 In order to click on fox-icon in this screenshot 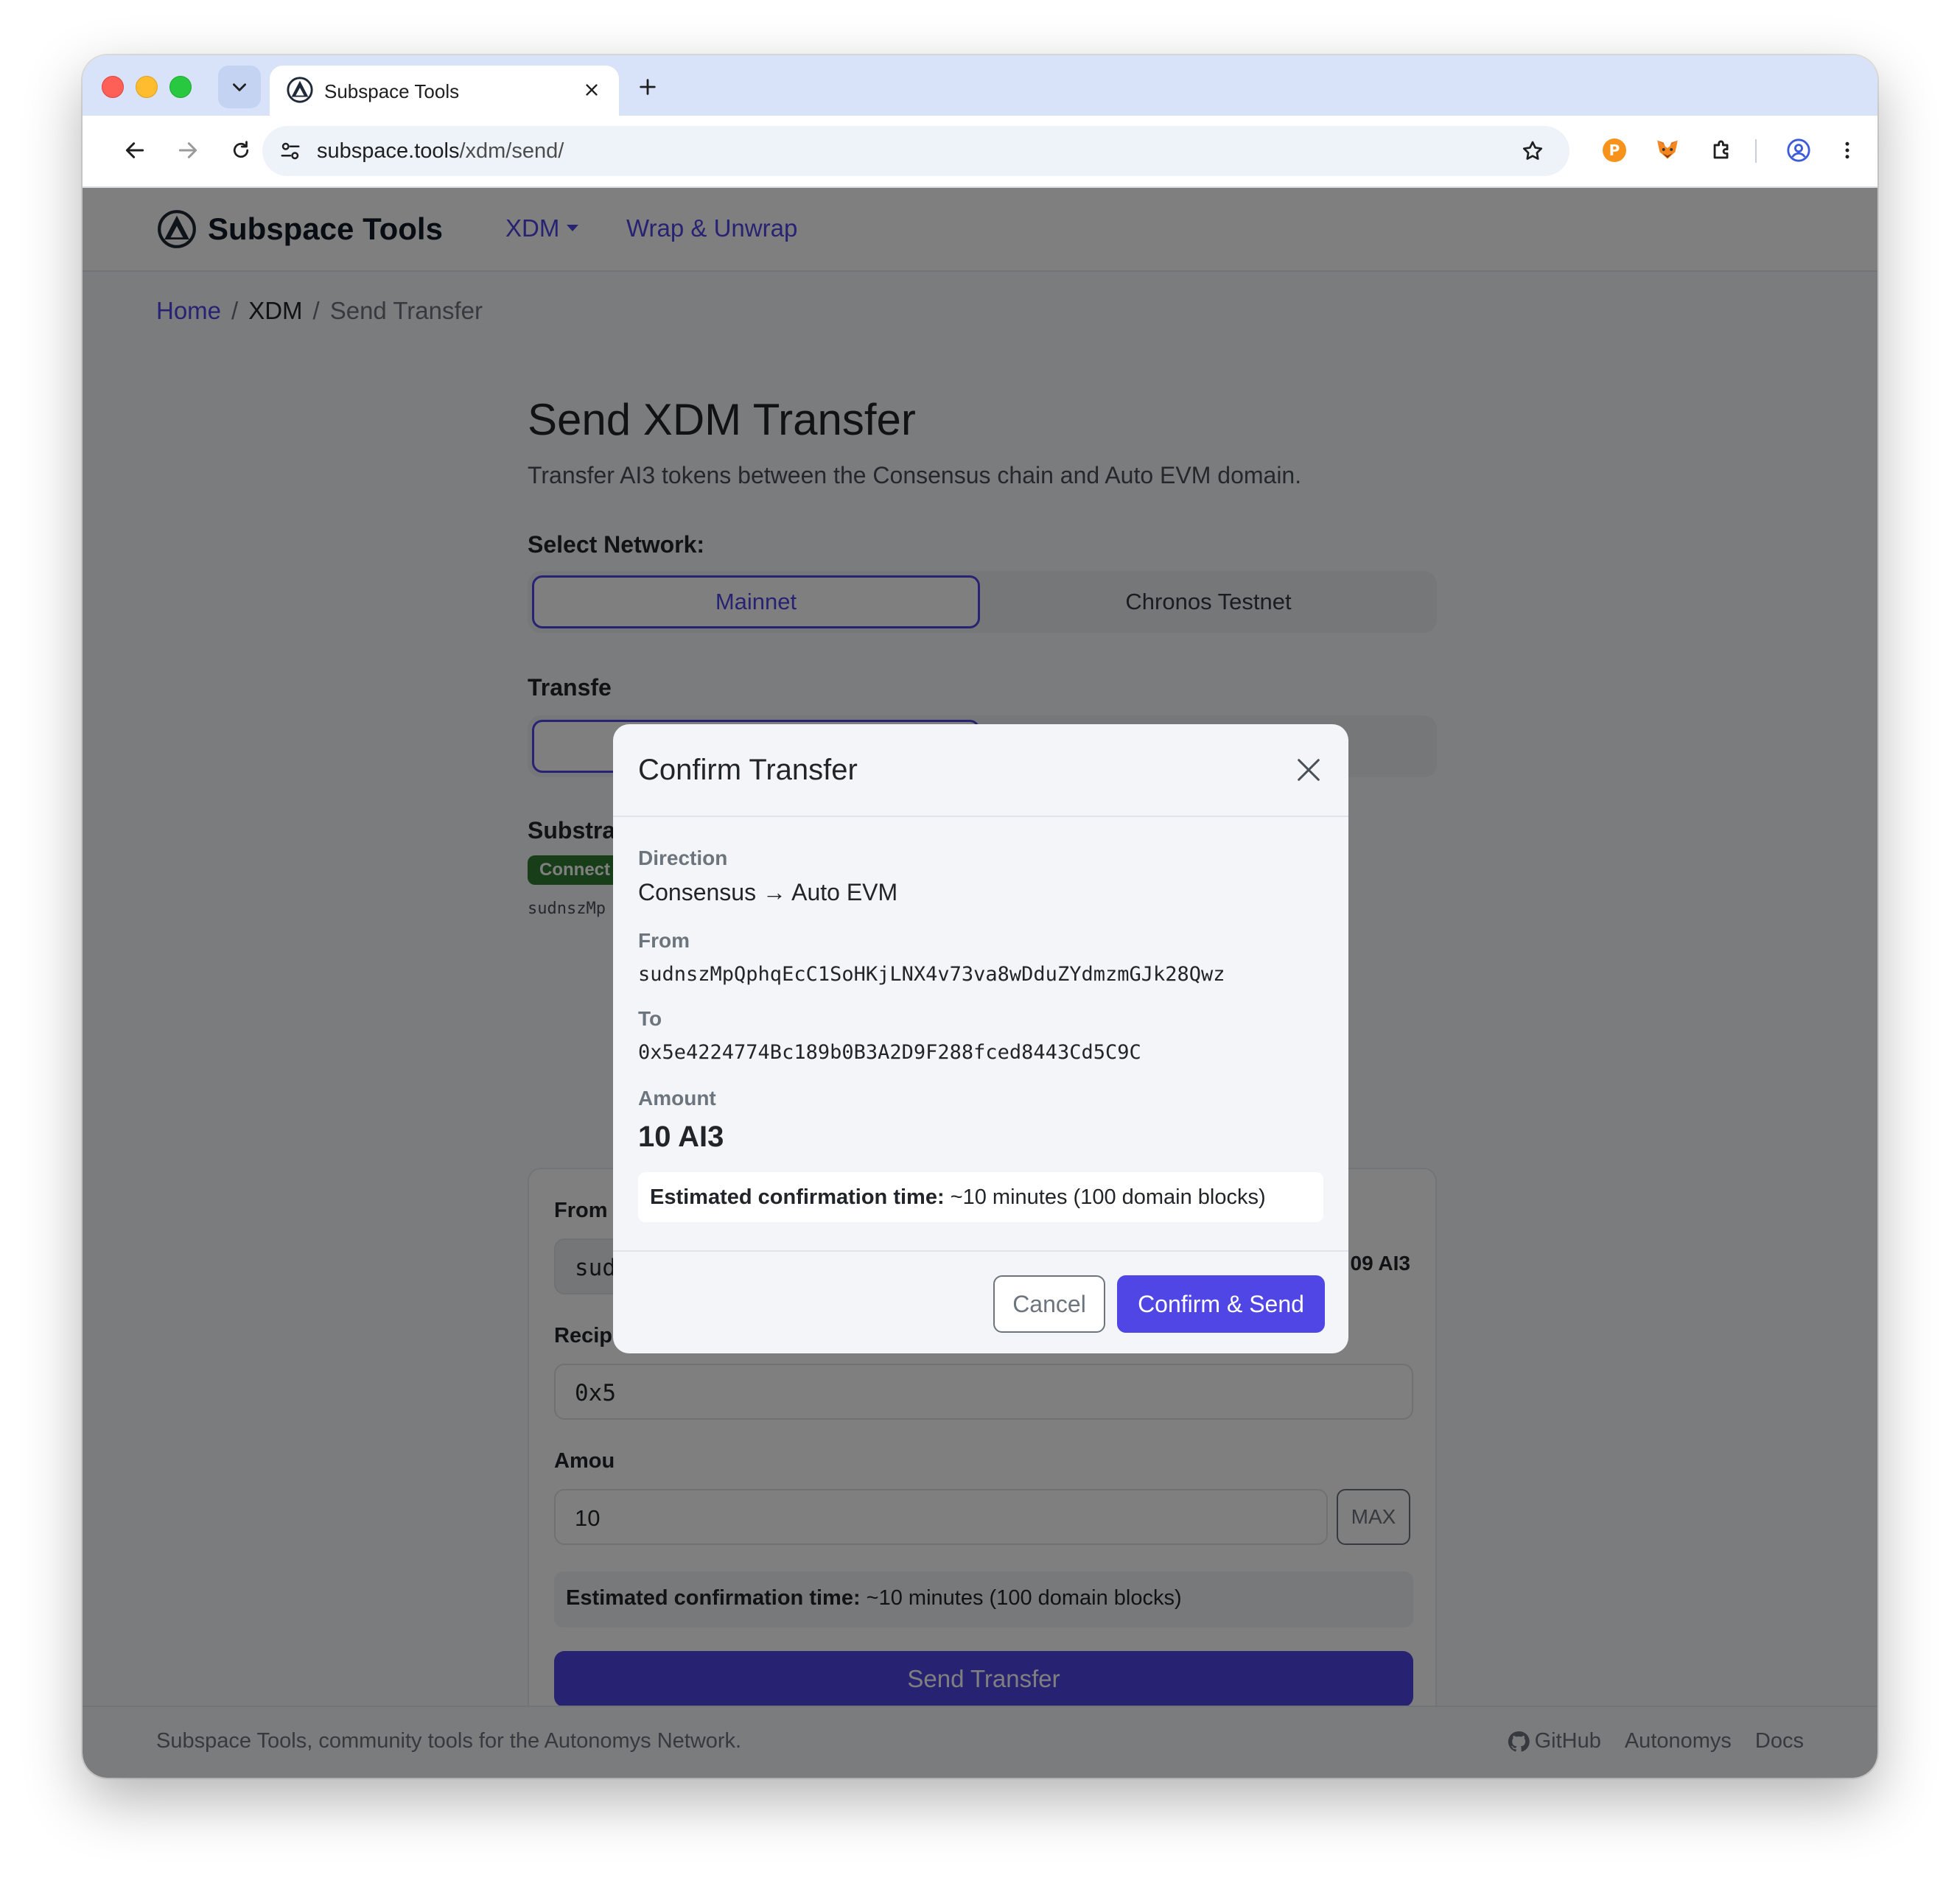, I will do `click(1667, 149)`.